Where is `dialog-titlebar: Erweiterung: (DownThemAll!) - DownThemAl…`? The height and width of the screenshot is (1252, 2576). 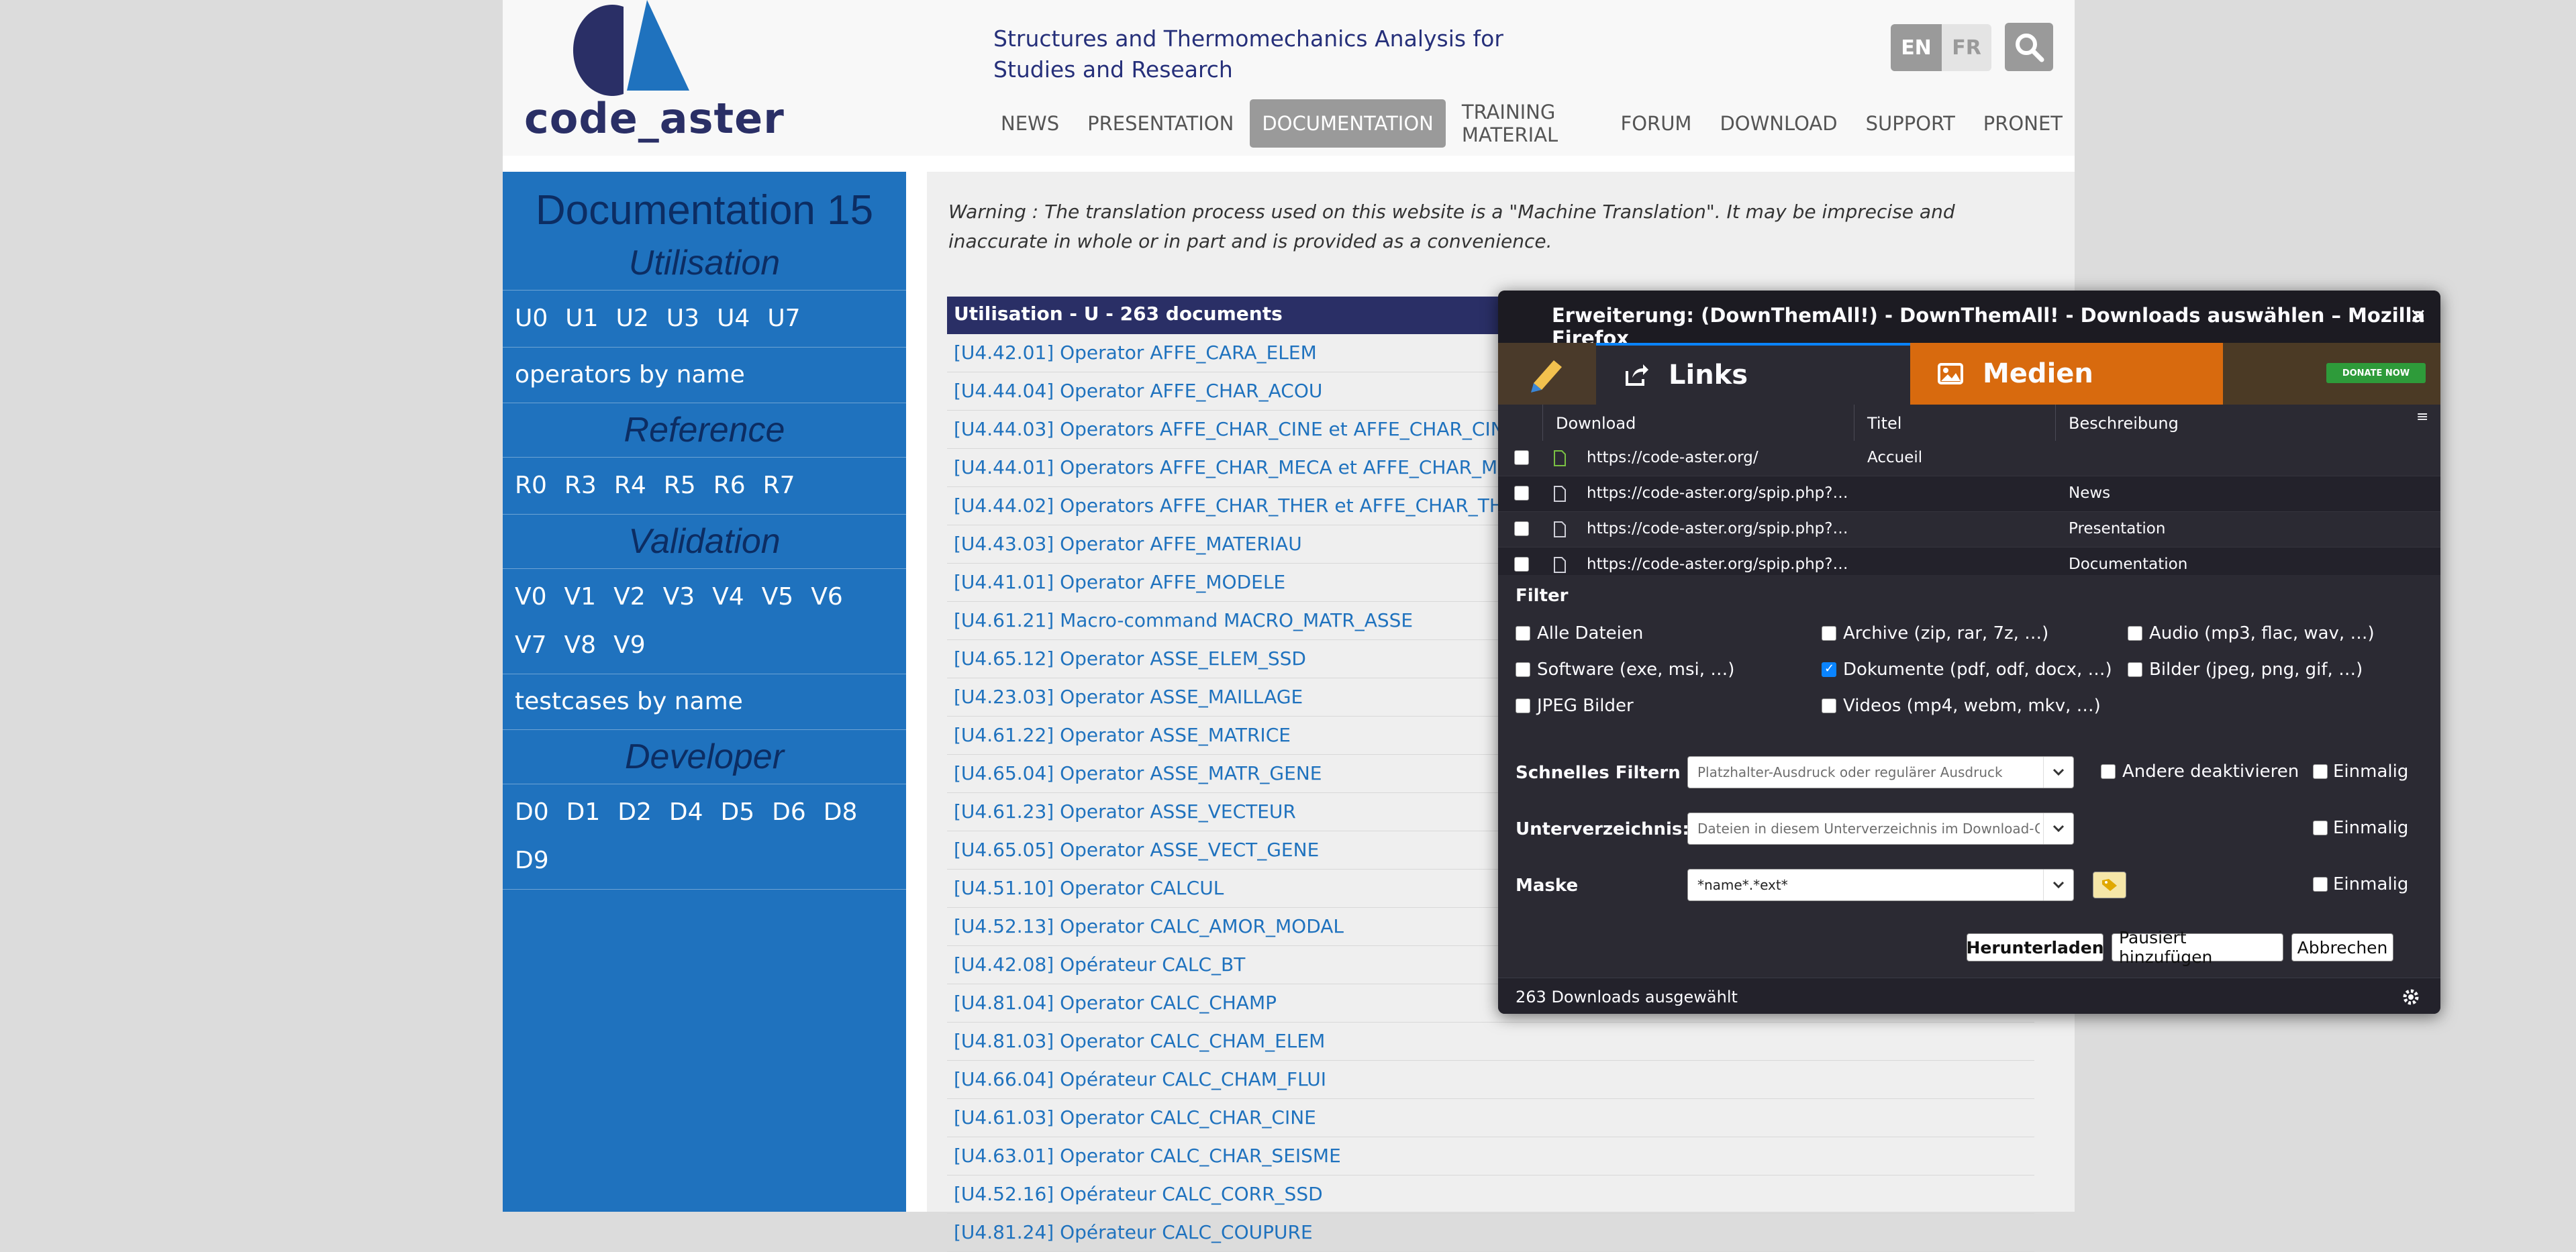
dialog-titlebar: Erweiterung: (DownThemAll!) - DownThemAl… is located at coordinates (1969, 320).